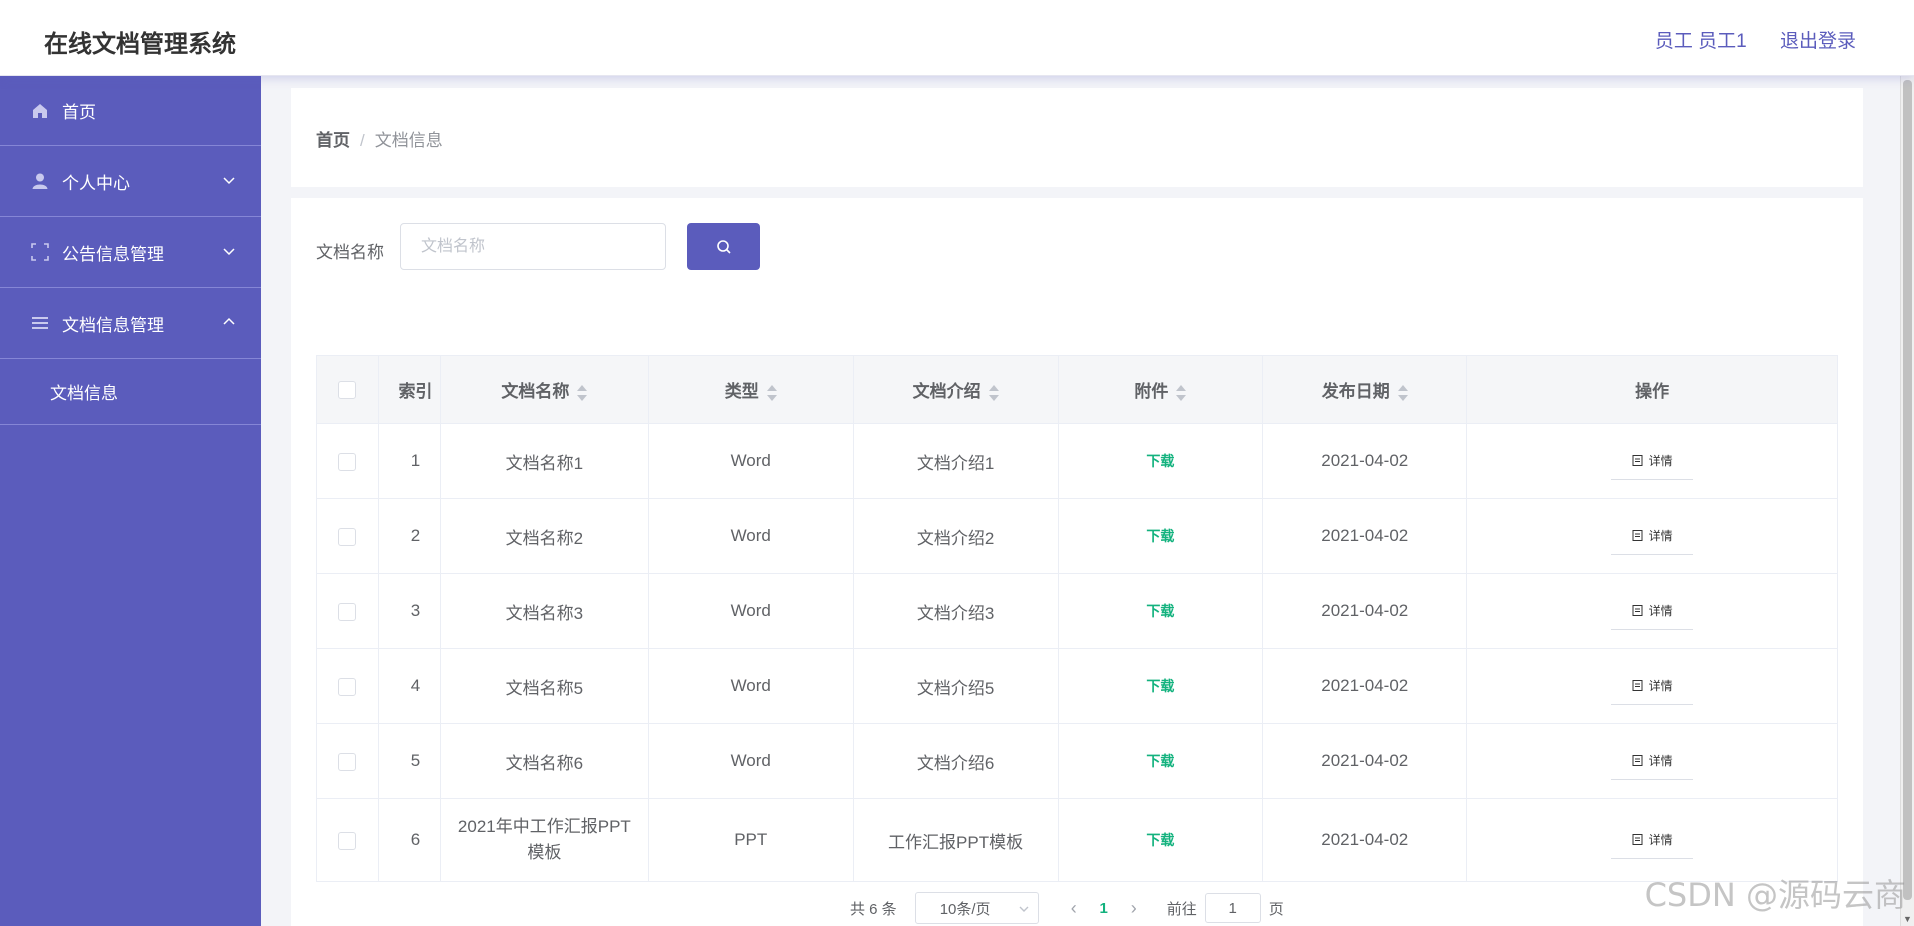 Image resolution: width=1914 pixels, height=926 pixels. What do you see at coordinates (140, 44) in the screenshot?
I see `app-title: 在线文档管理系统` at bounding box center [140, 44].